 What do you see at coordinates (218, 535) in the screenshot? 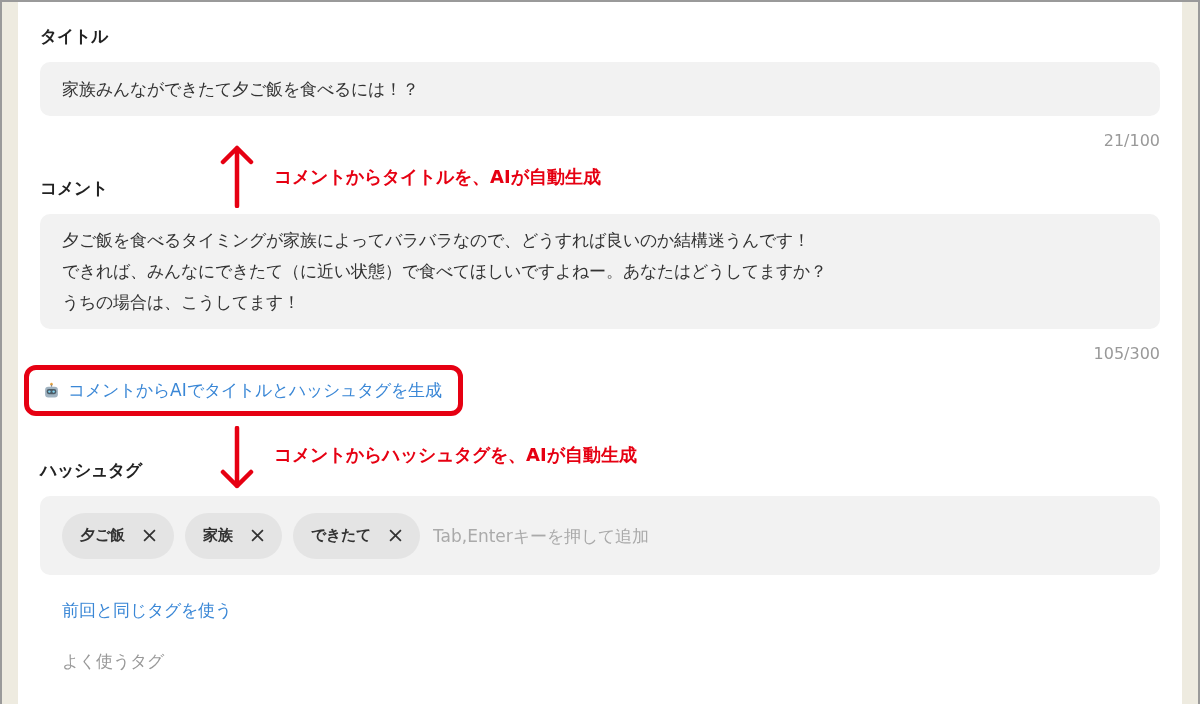
I see `tag-label: 家族` at bounding box center [218, 535].